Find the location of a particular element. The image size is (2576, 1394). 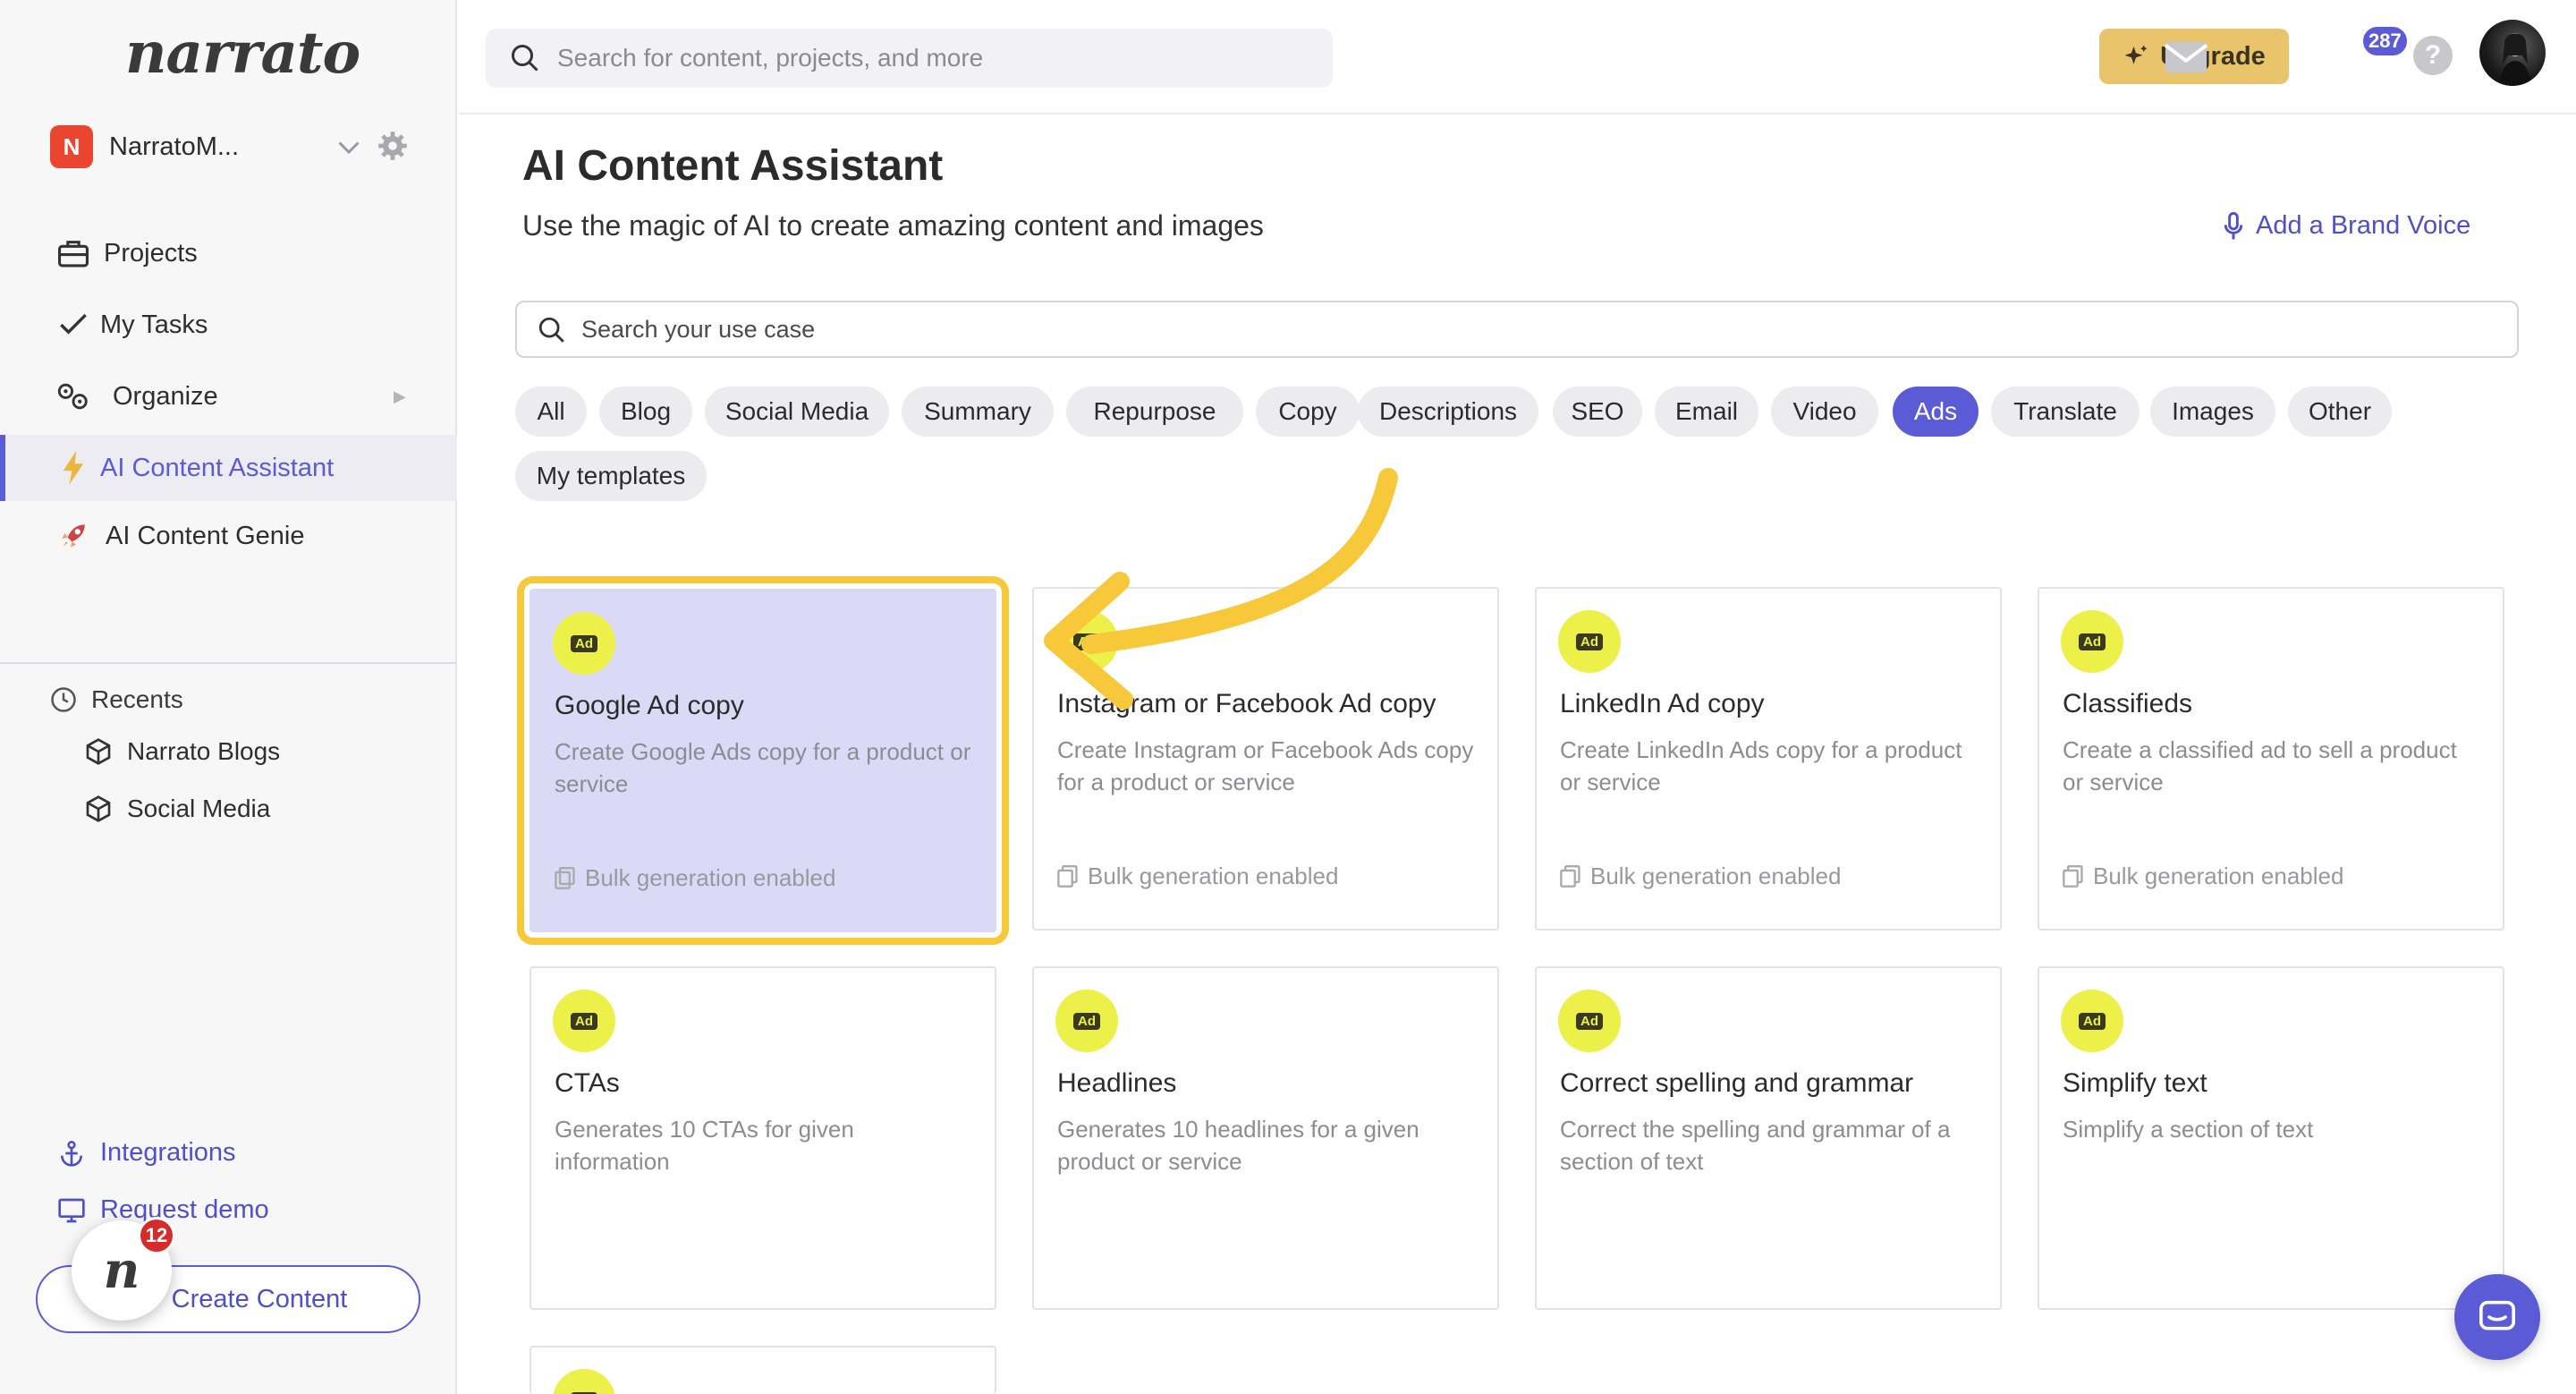

anchor-icon is located at coordinates (71, 1153).